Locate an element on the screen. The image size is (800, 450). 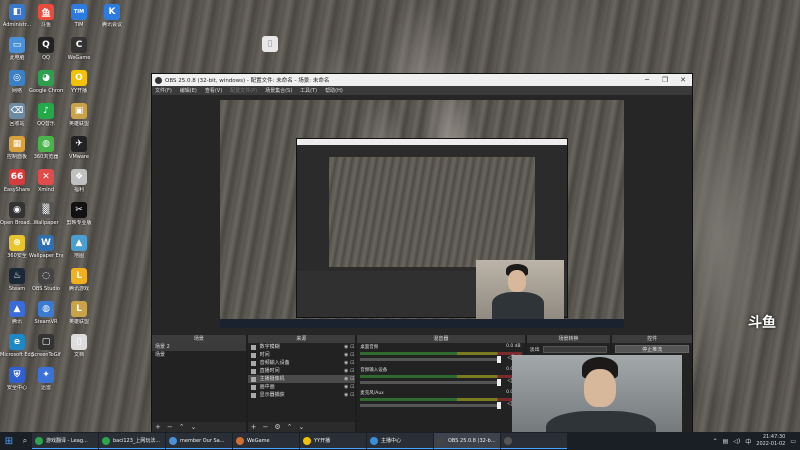
desktop-icon: K 腾讯会议 is located at coordinates (112, 16).